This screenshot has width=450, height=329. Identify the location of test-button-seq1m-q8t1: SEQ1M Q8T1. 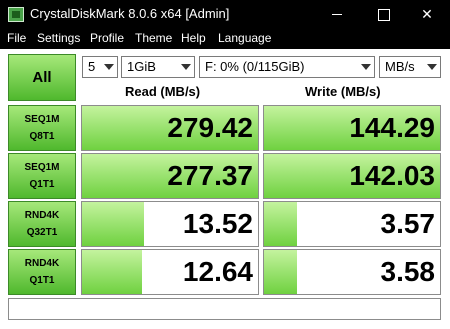
(42, 128).